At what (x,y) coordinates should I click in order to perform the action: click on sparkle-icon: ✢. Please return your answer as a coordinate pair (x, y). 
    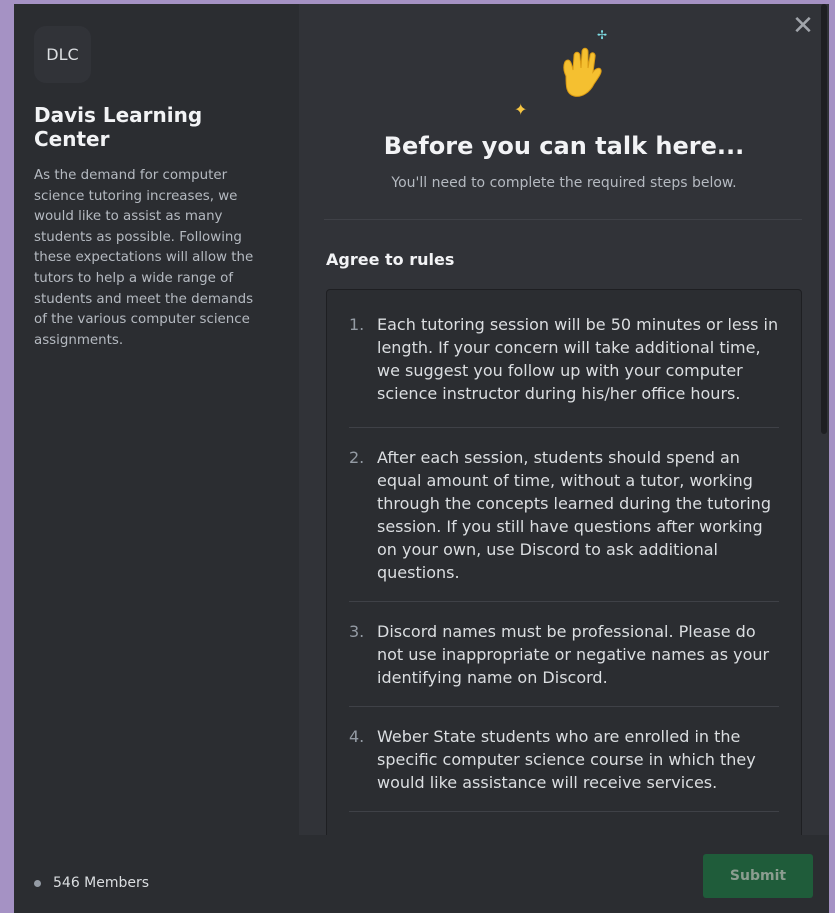
    Looking at the image, I should click on (602, 35).